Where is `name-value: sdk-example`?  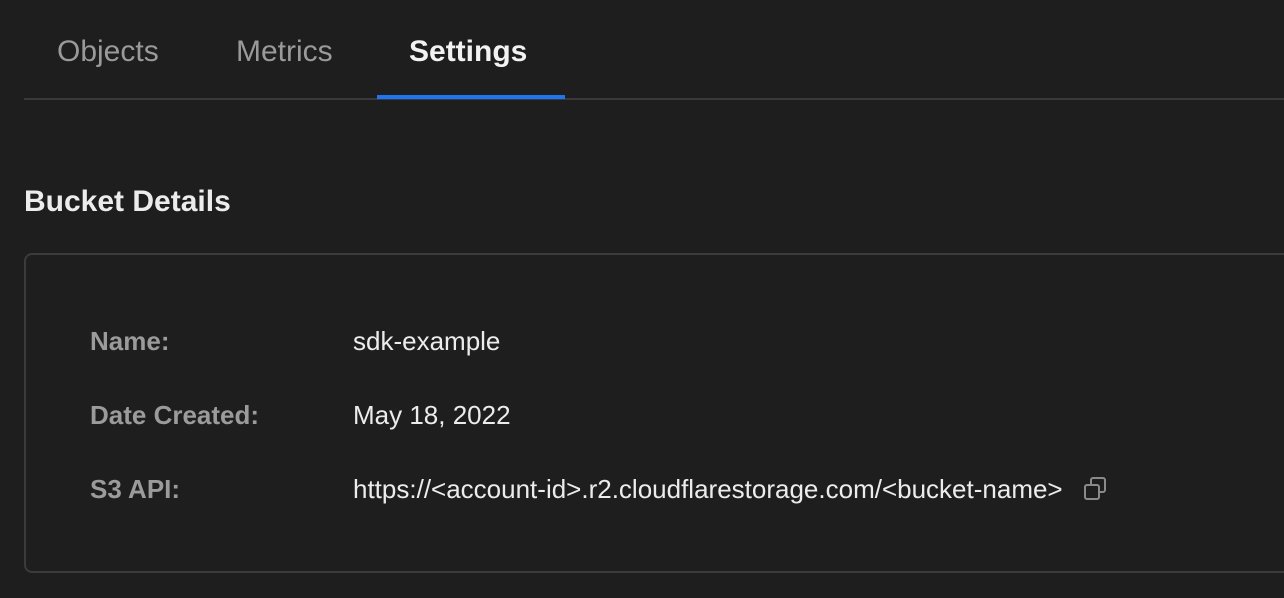
name-value: sdk-example is located at coordinates (427, 340).